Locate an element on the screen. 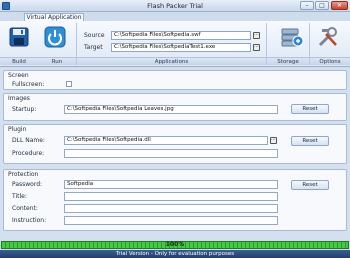 The width and height of the screenshot is (350, 258). progress-text: 100% is located at coordinates (175, 244).